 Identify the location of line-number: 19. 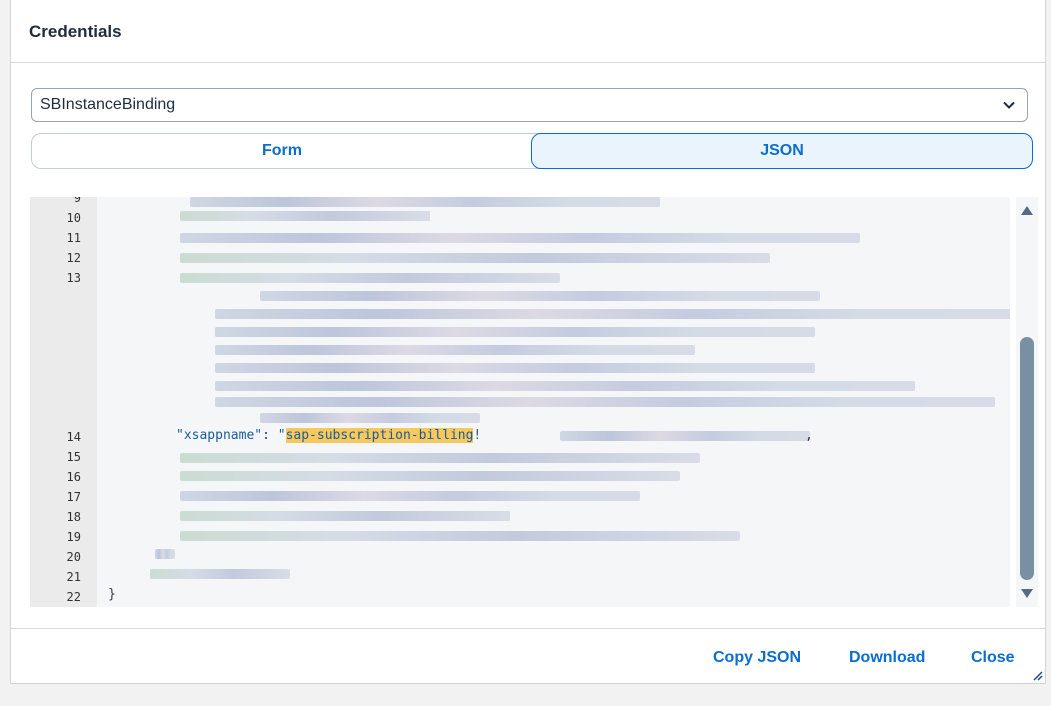
(73, 537).